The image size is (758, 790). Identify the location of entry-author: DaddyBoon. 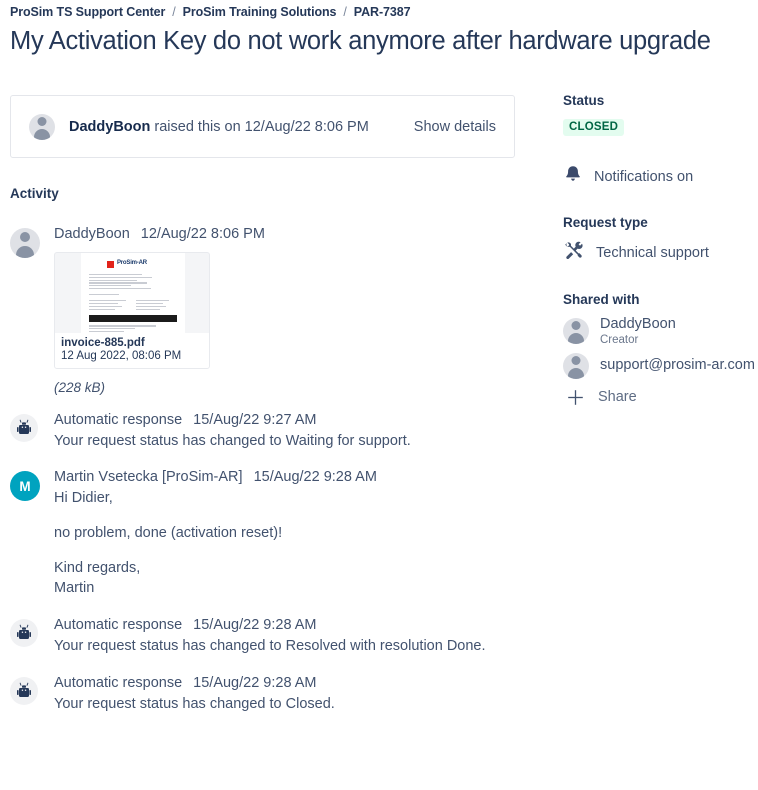
(92, 234).